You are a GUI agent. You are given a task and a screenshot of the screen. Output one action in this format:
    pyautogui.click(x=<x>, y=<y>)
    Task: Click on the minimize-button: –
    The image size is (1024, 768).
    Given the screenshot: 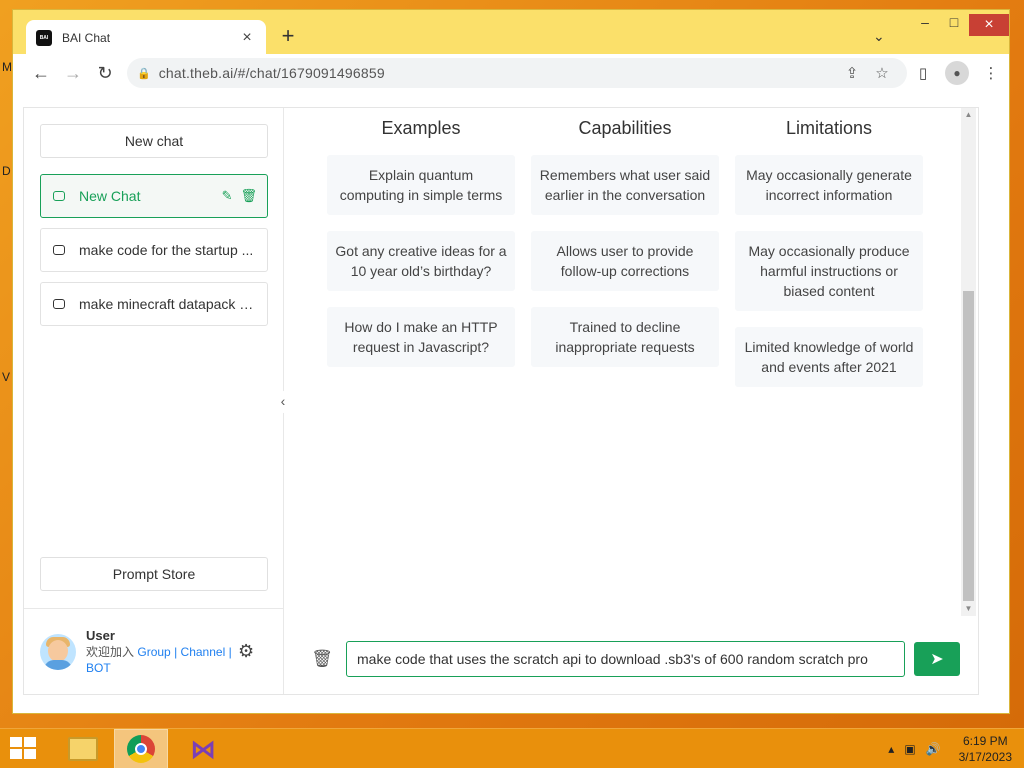 What is the action you would take?
    pyautogui.click(x=925, y=25)
    